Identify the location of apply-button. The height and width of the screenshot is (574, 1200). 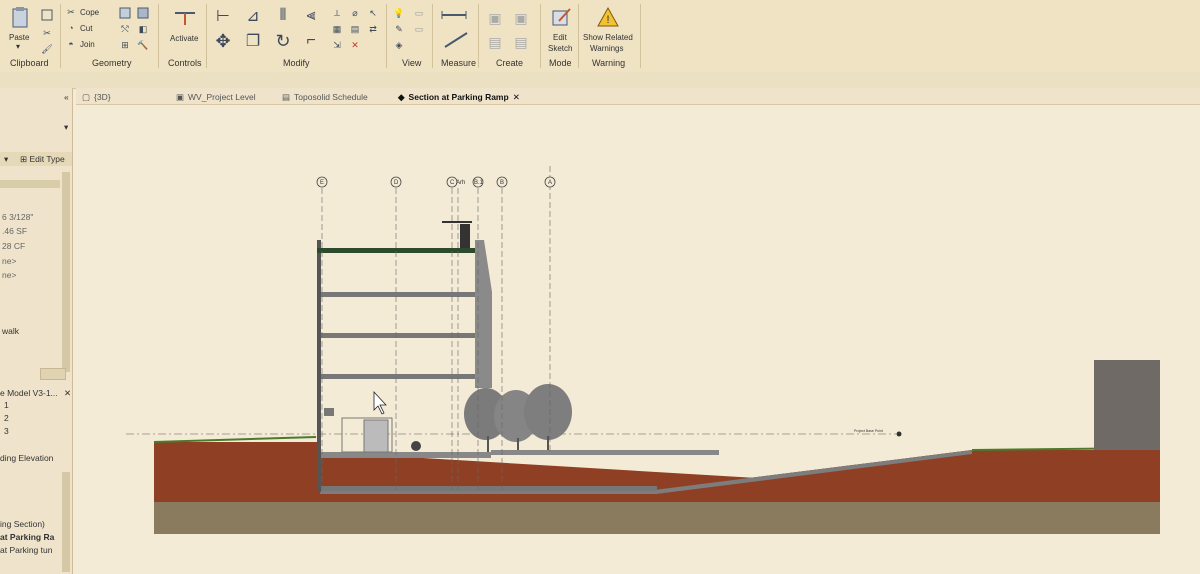
(53, 374).